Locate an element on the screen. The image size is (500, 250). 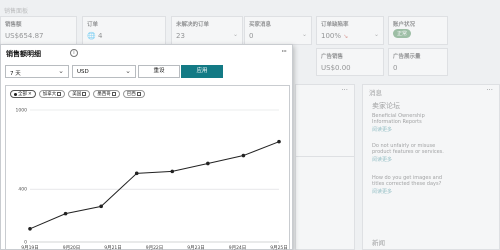
status-badge: 正常 is located at coordinates (402, 33).